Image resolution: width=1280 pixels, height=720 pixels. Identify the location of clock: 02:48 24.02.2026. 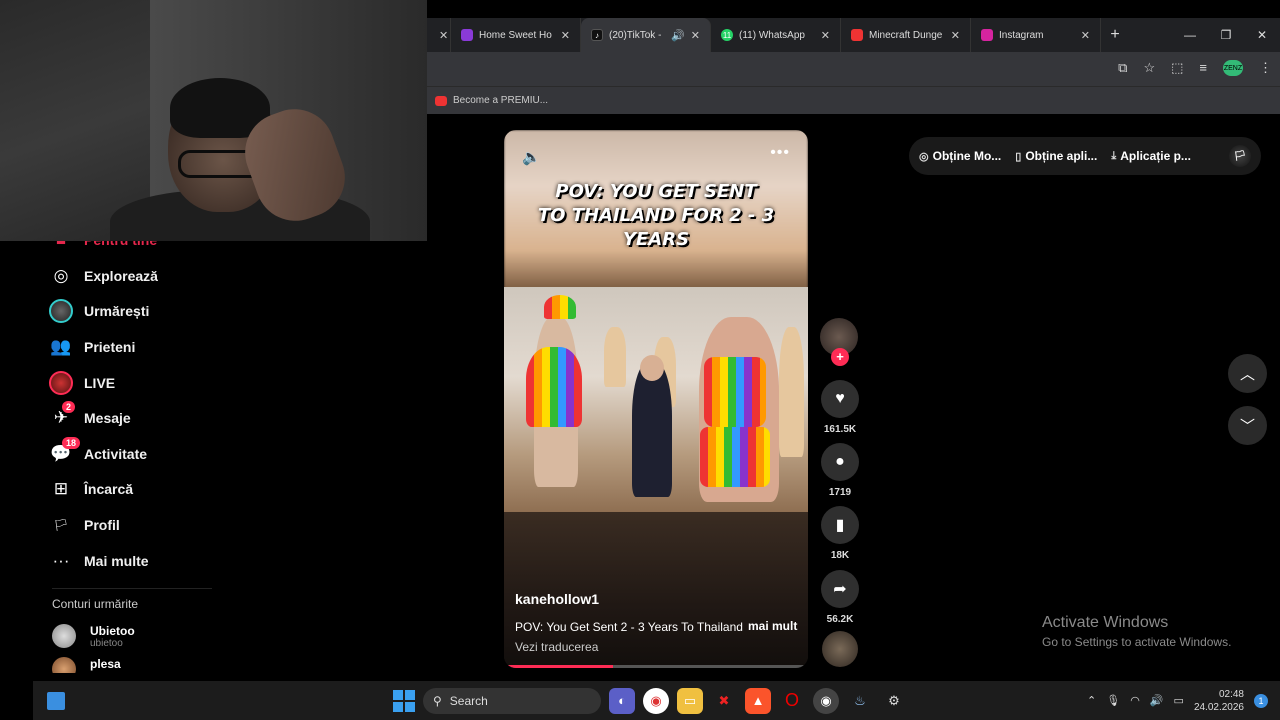
(1219, 701).